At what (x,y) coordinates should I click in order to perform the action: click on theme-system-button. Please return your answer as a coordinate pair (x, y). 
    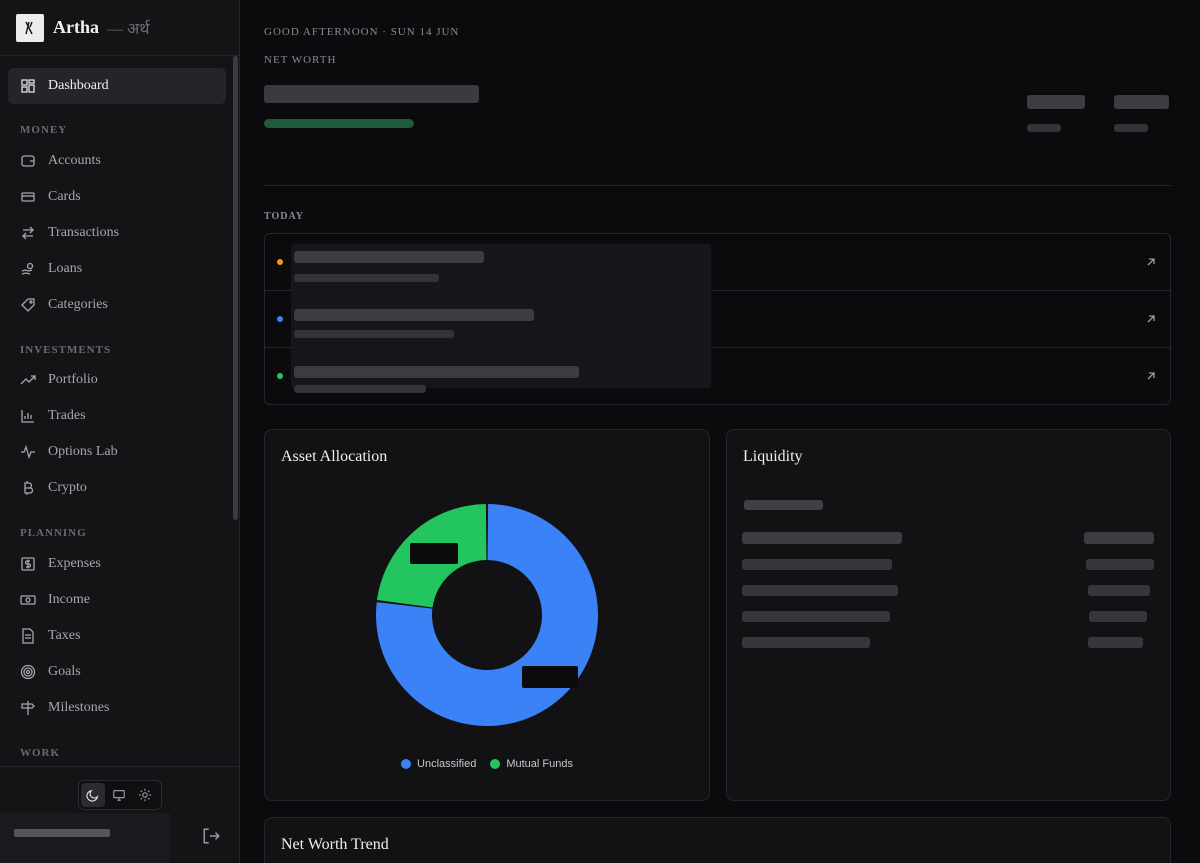
    Looking at the image, I should click on (119, 795).